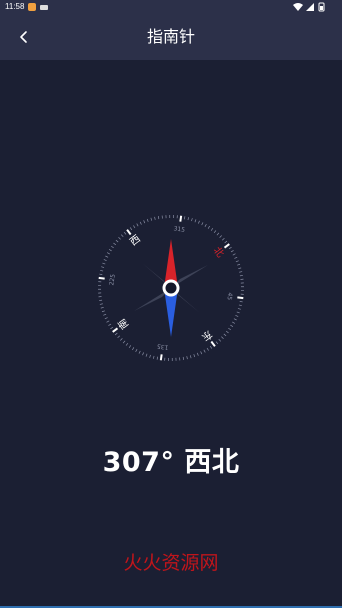 The width and height of the screenshot is (342, 608). Describe the element at coordinates (171, 462) in the screenshot. I see `heading-readout: 307° 西北` at that location.